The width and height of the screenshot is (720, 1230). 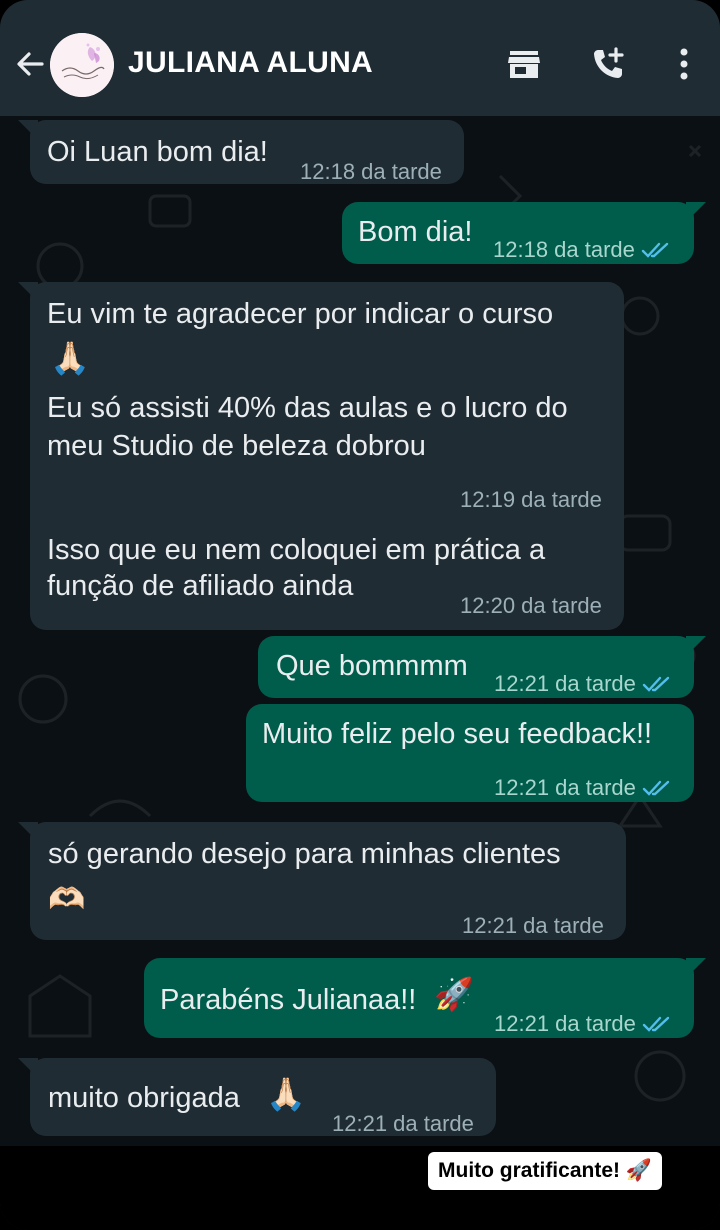 I want to click on message-incoming: Oi Luan bom dia! 12:18 da tarde, so click(x=241, y=152).